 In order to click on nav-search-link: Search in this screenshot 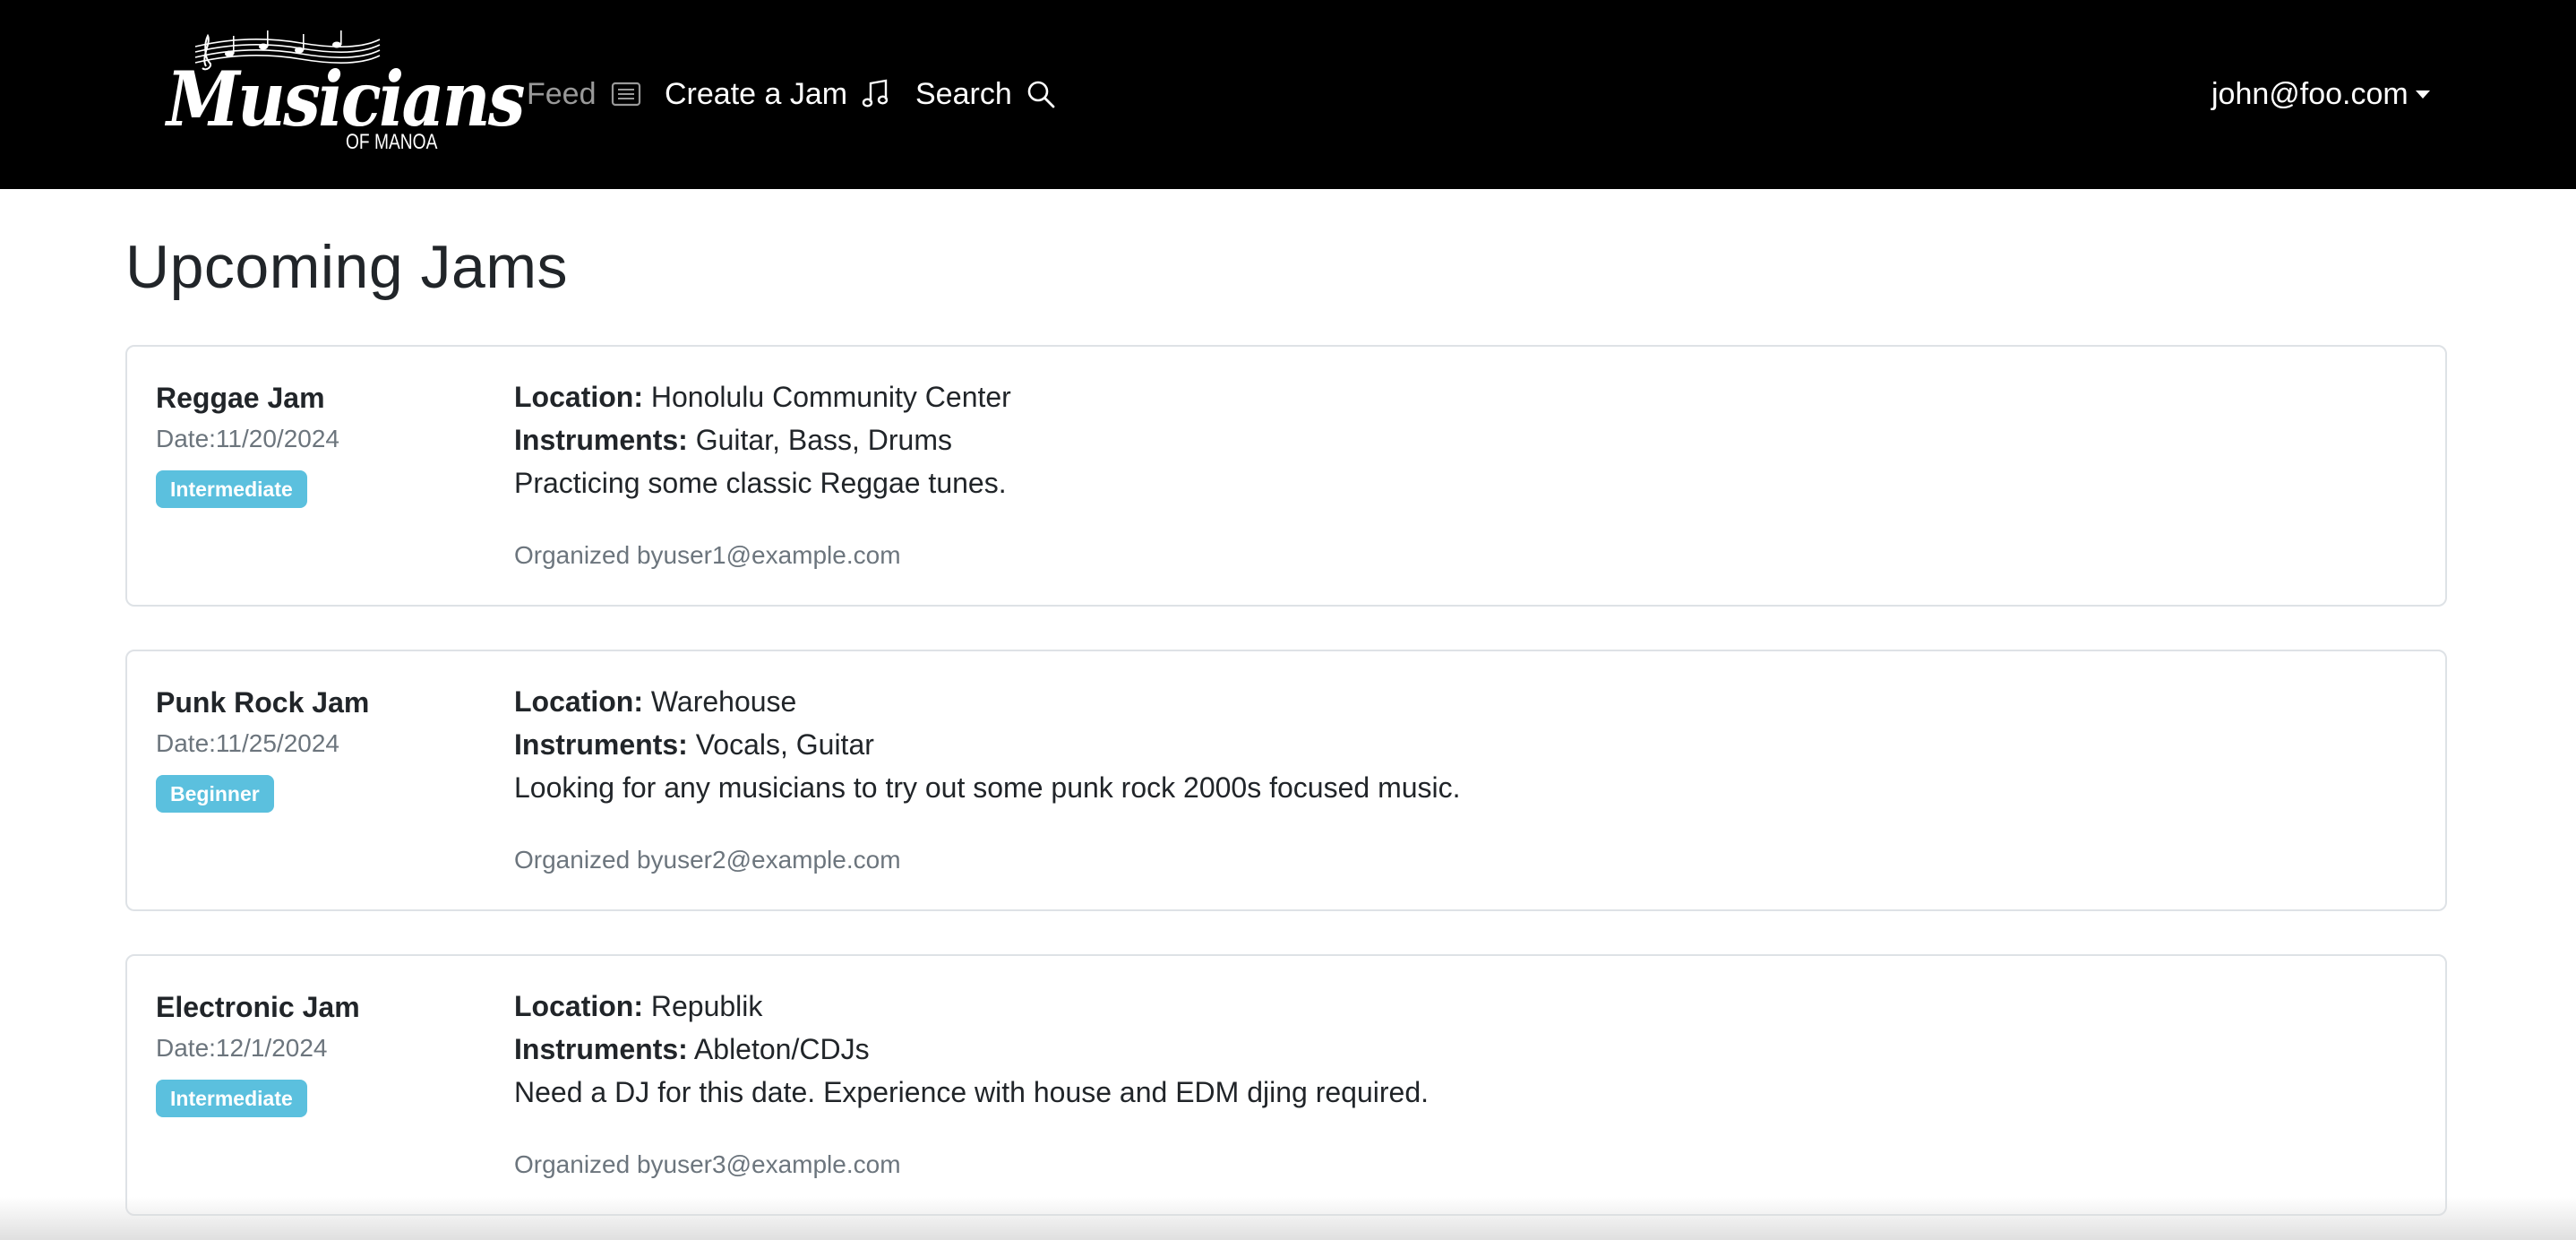, I will do `click(985, 94)`.